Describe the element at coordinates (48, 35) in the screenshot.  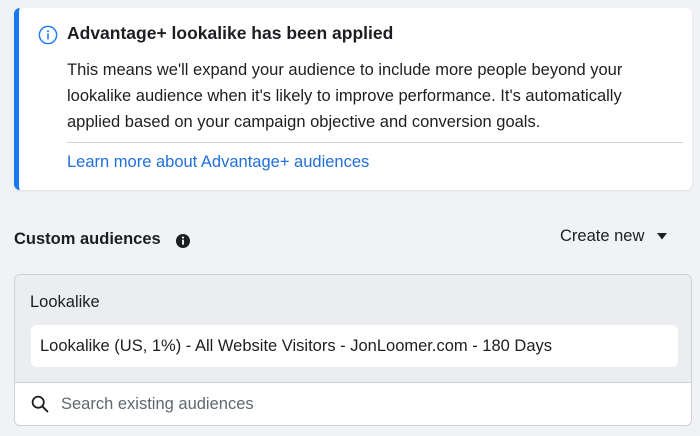
I see `info-circle-icon` at that location.